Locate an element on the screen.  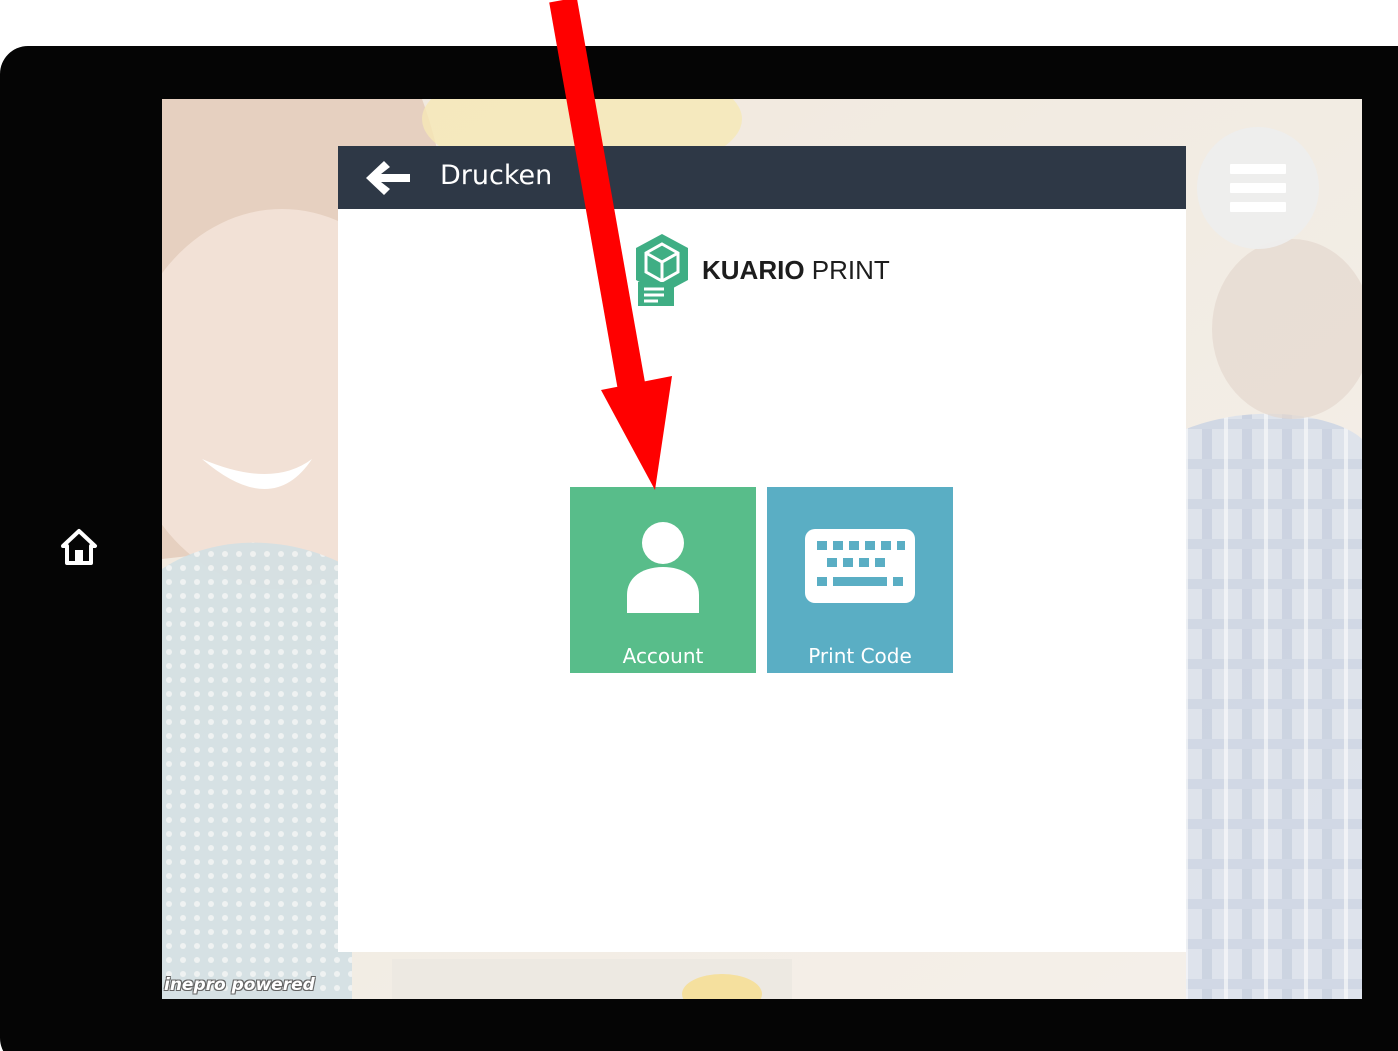
user-icon is located at coordinates (663, 567).